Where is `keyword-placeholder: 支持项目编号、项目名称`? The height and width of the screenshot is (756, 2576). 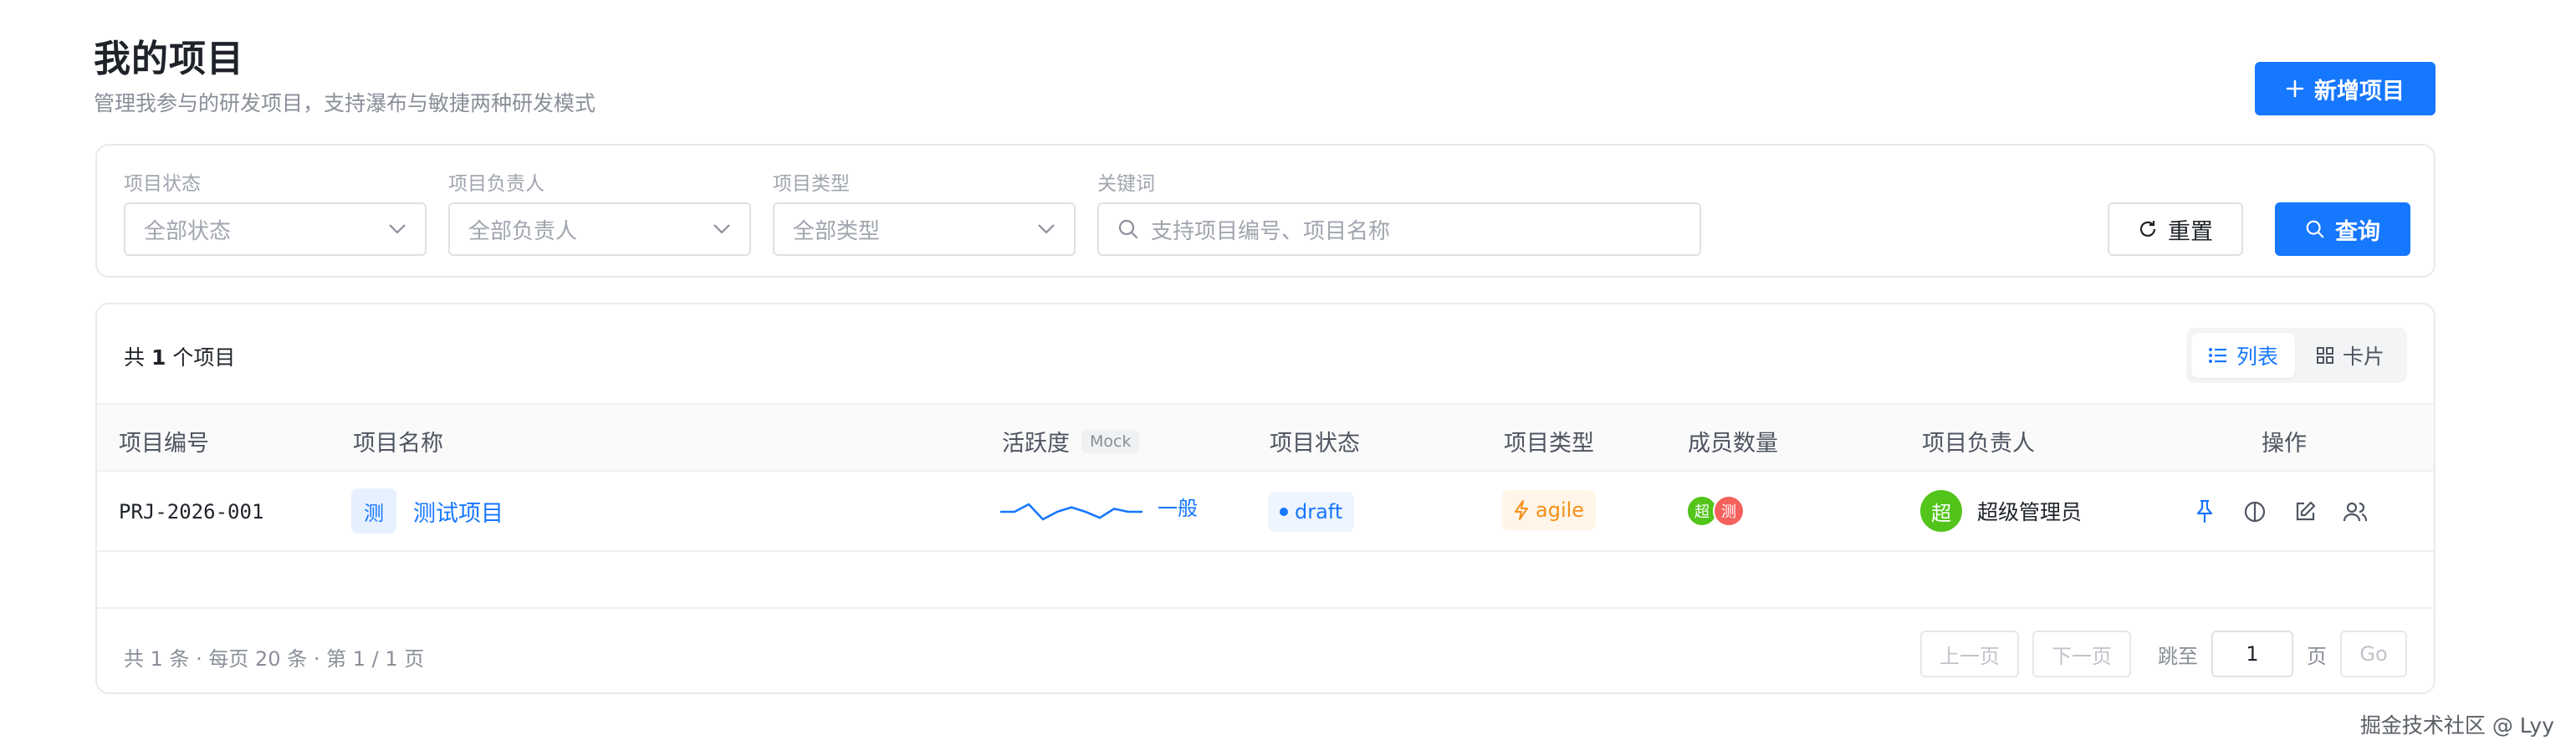
keyword-placeholder: 支持项目编号、项目名称 is located at coordinates (1271, 231).